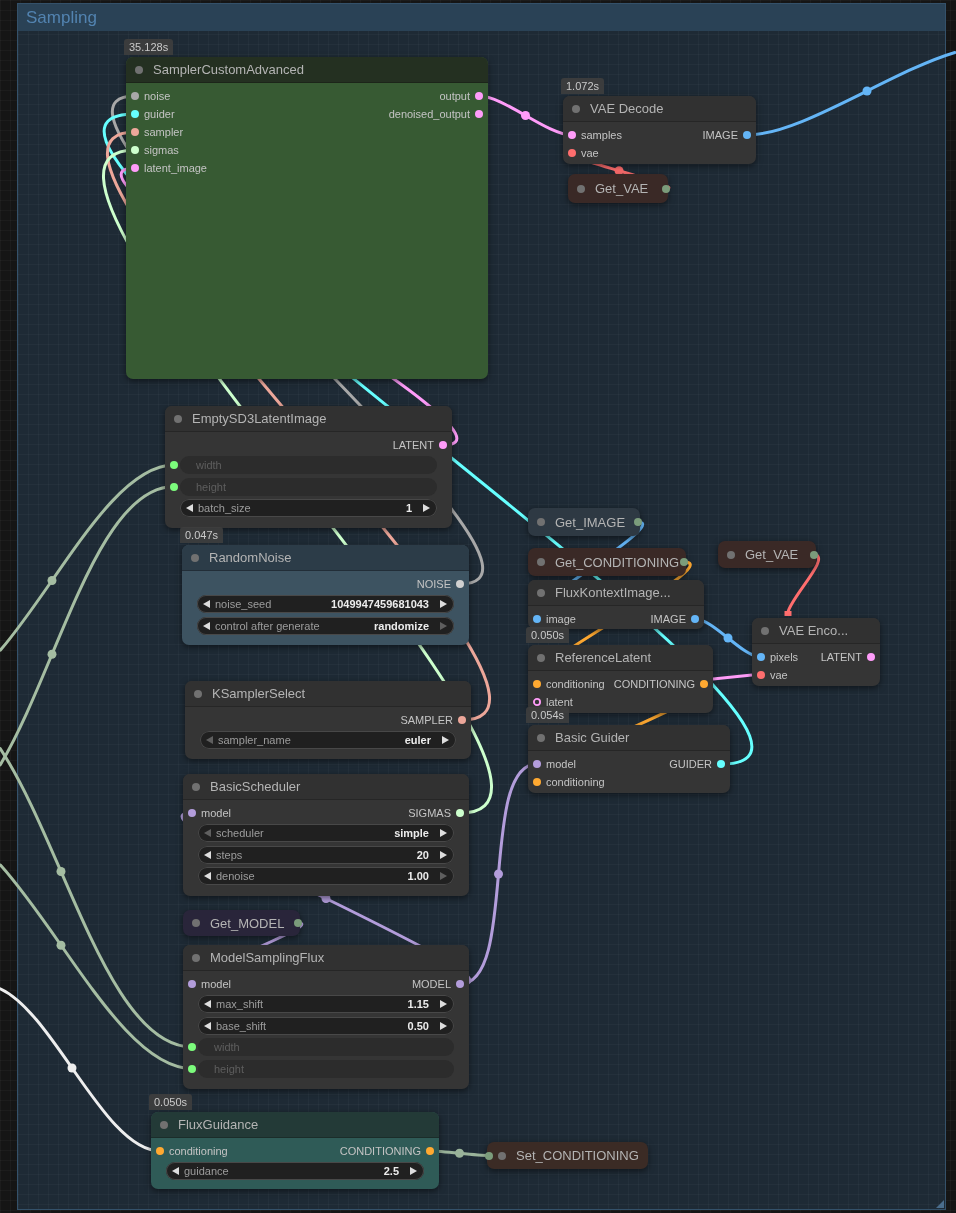  I want to click on node-title: Basic Guider, so click(592, 737).